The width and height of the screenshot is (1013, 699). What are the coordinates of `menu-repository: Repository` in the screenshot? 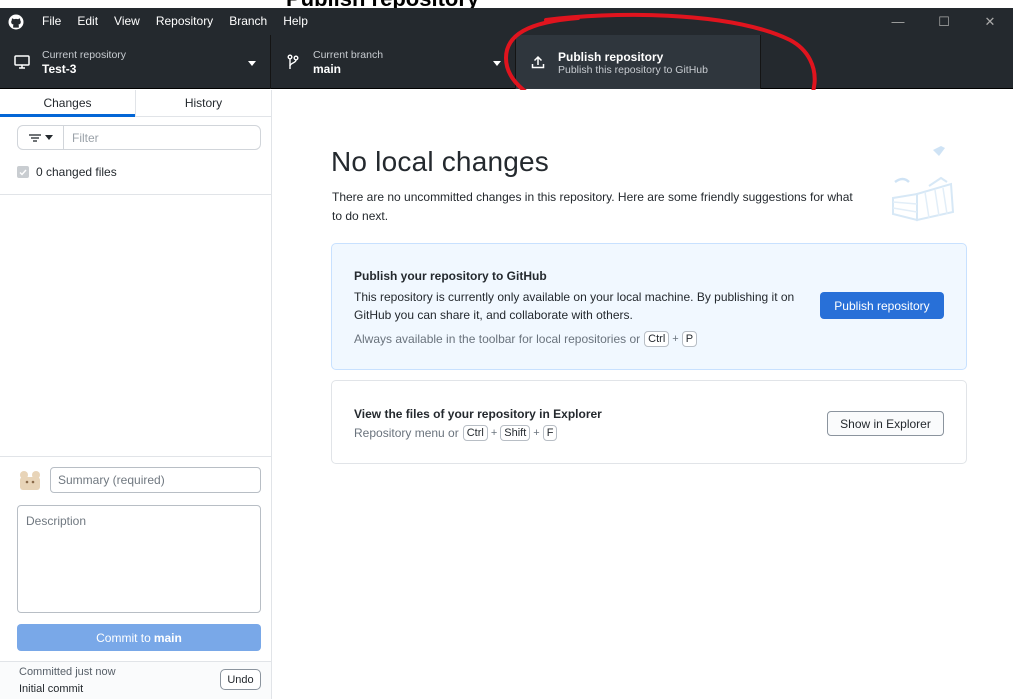 It's located at (184, 21).